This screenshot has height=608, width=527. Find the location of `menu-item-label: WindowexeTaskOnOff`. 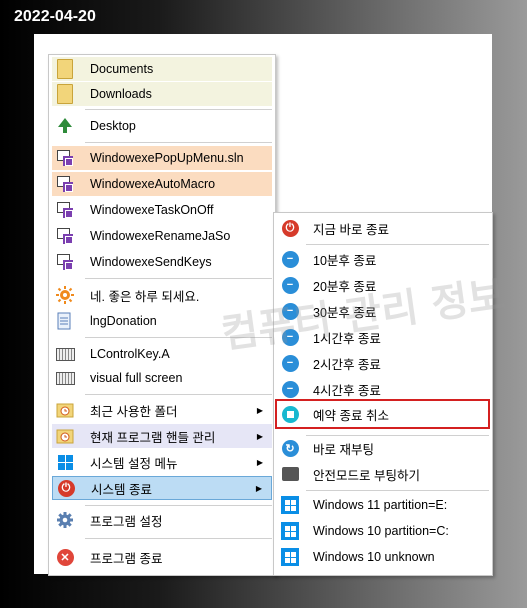

menu-item-label: WindowexeTaskOnOff is located at coordinates (152, 210).